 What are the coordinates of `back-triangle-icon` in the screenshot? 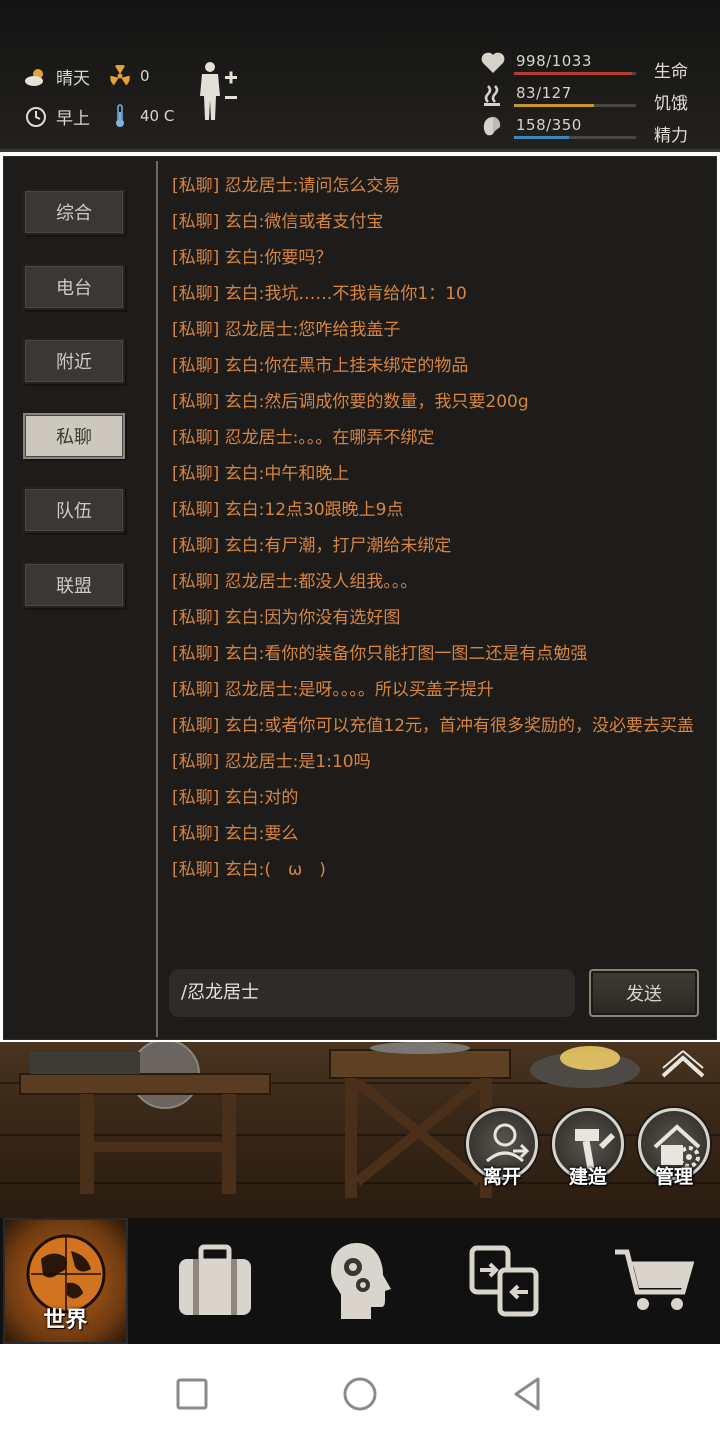 It's located at (527, 1394).